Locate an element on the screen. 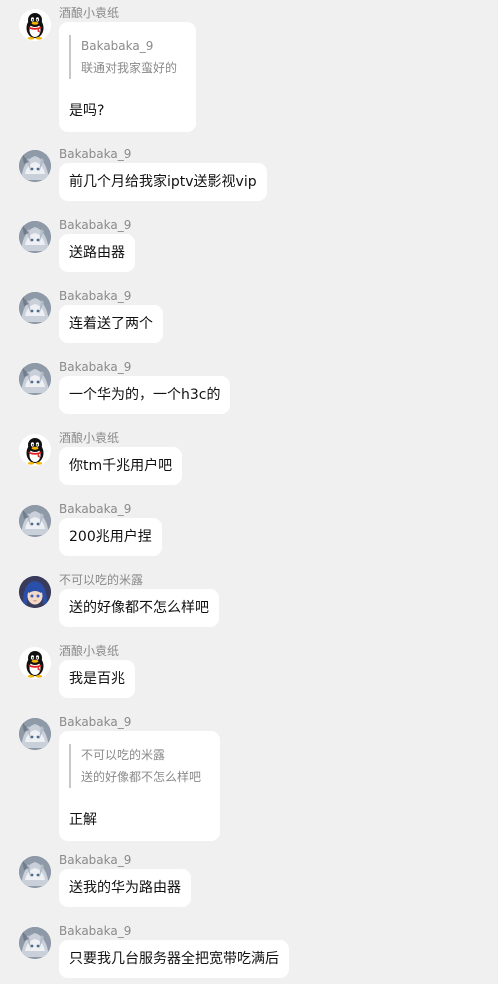 Image resolution: width=498 pixels, height=984 pixels. message-bubble: 送的好像都不怎么样吧 is located at coordinates (139, 608).